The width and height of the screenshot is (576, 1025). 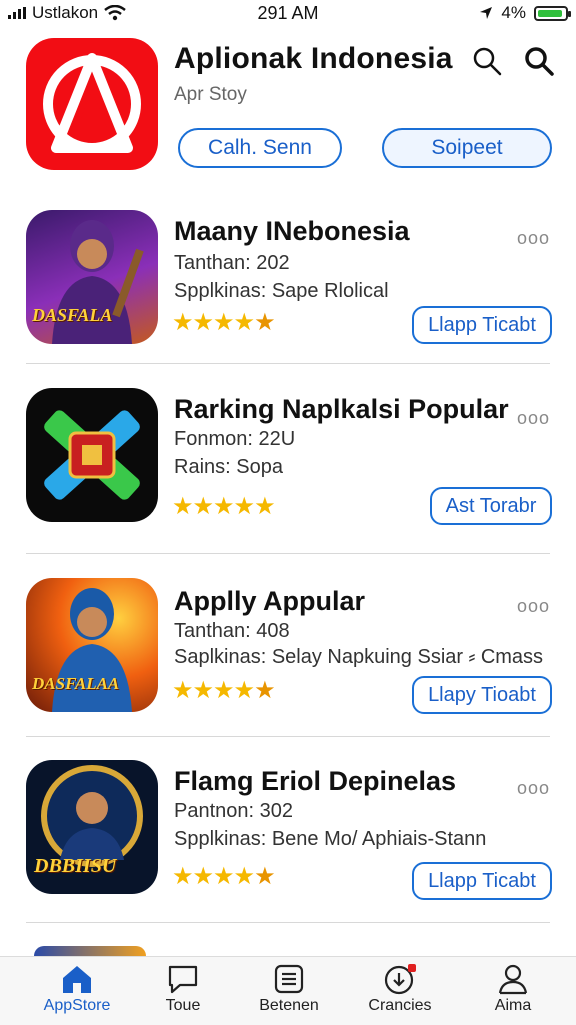 I want to click on battery-percent: 4%, so click(x=513, y=12).